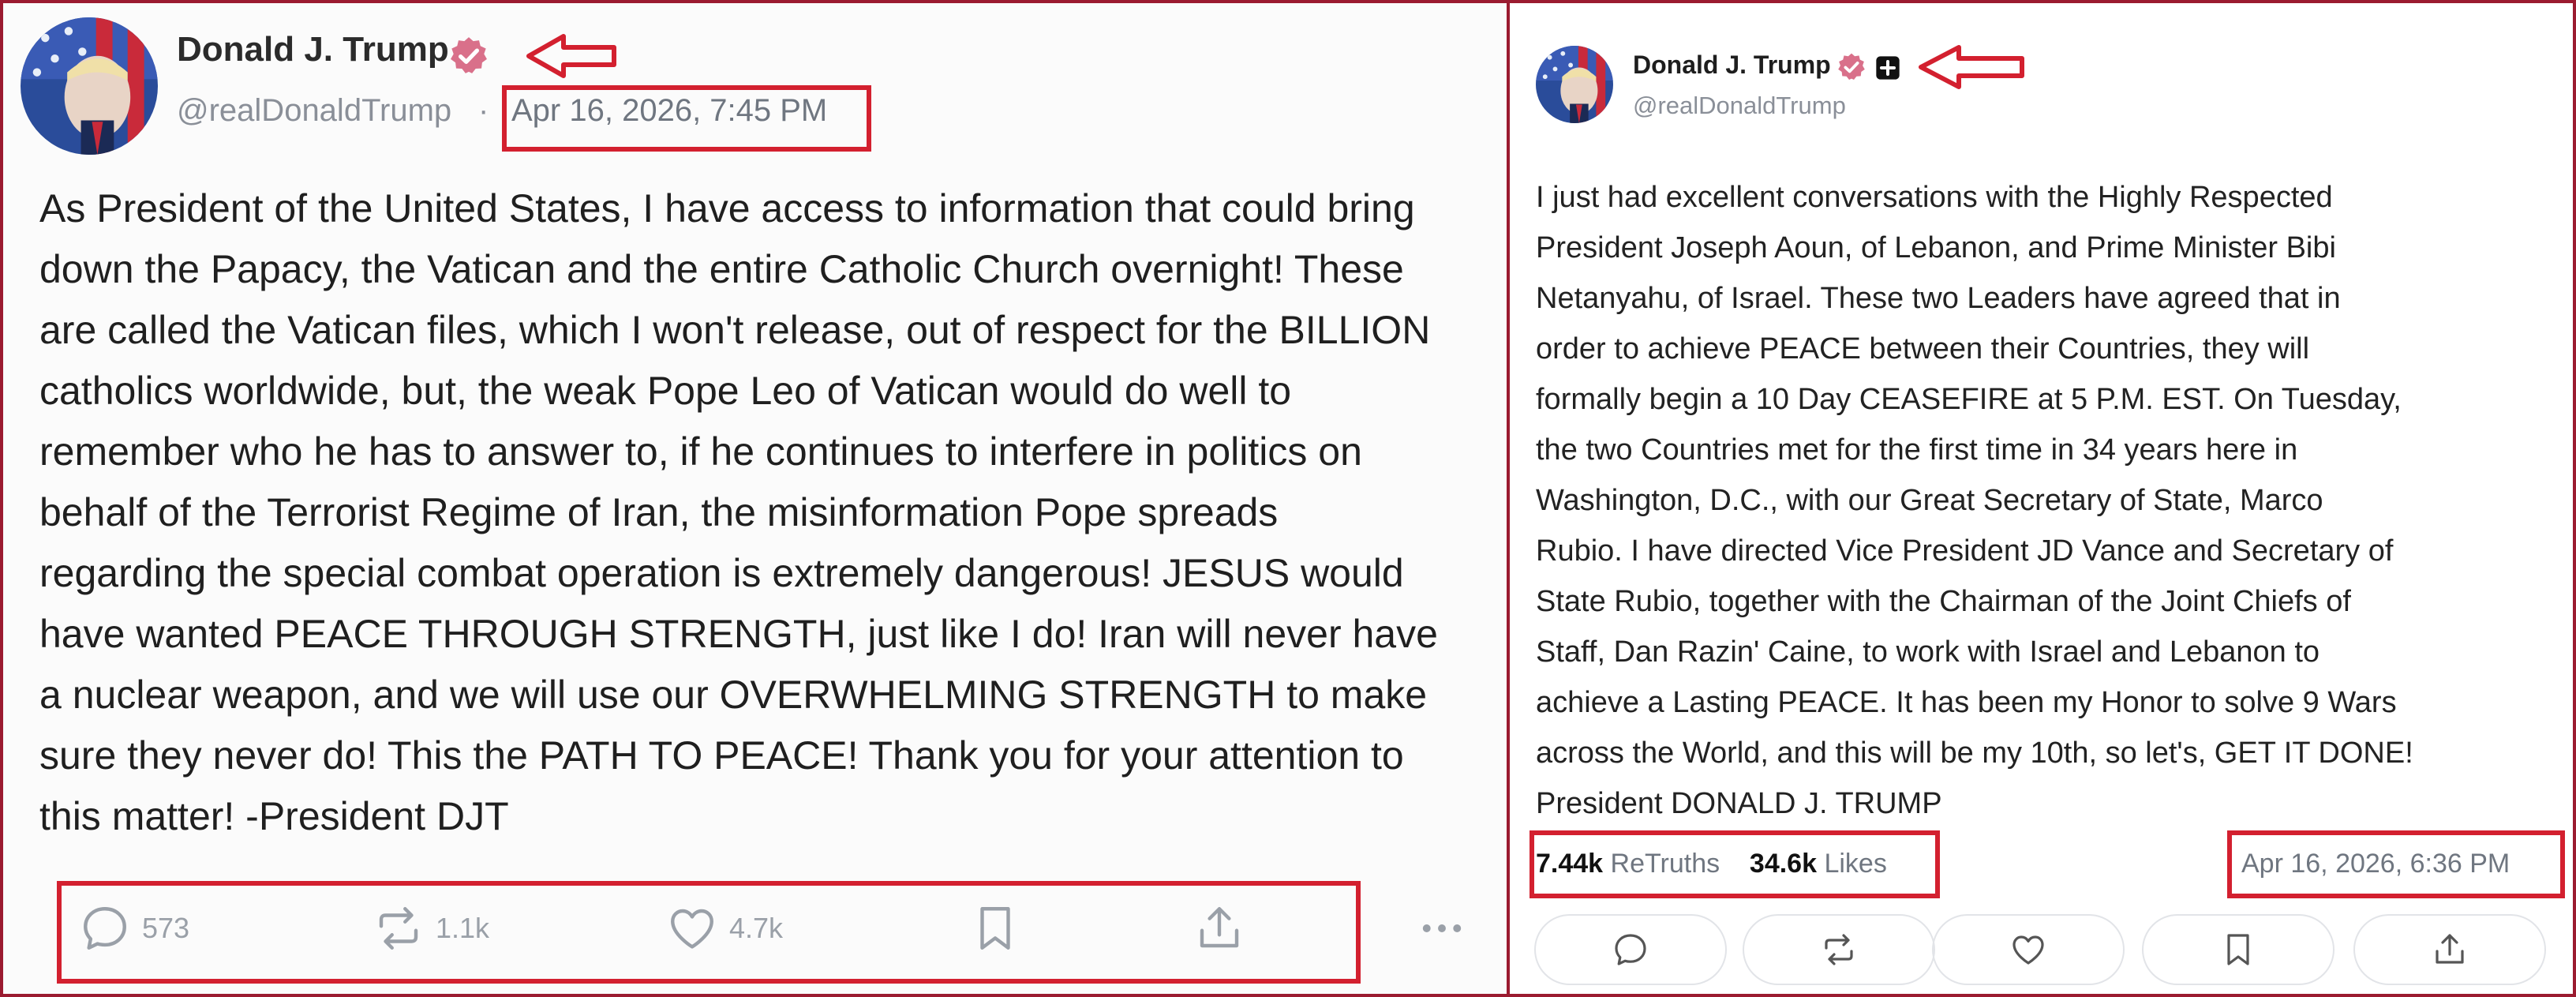 The image size is (2576, 997). I want to click on like-button, so click(2028, 950).